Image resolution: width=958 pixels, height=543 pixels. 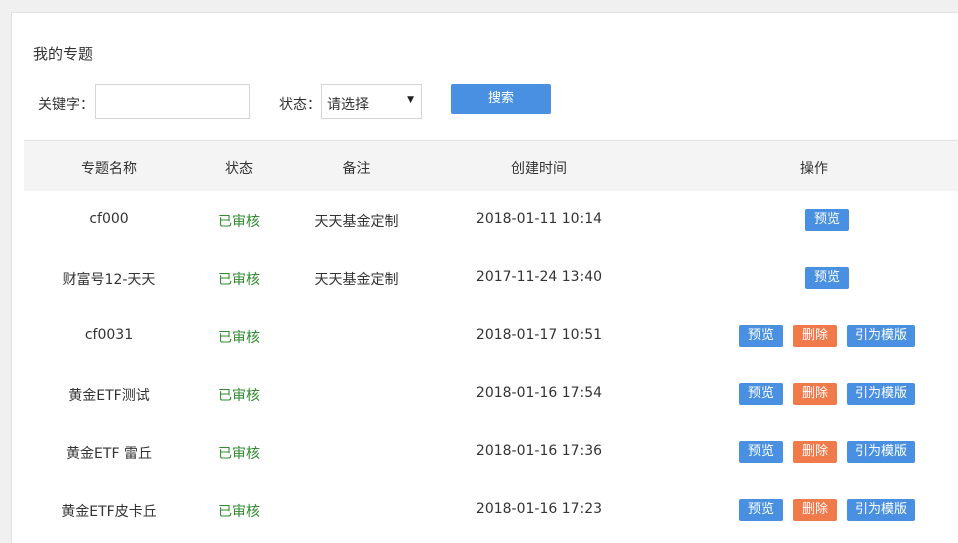 What do you see at coordinates (300, 105) in the screenshot?
I see `status-label: 状态：` at bounding box center [300, 105].